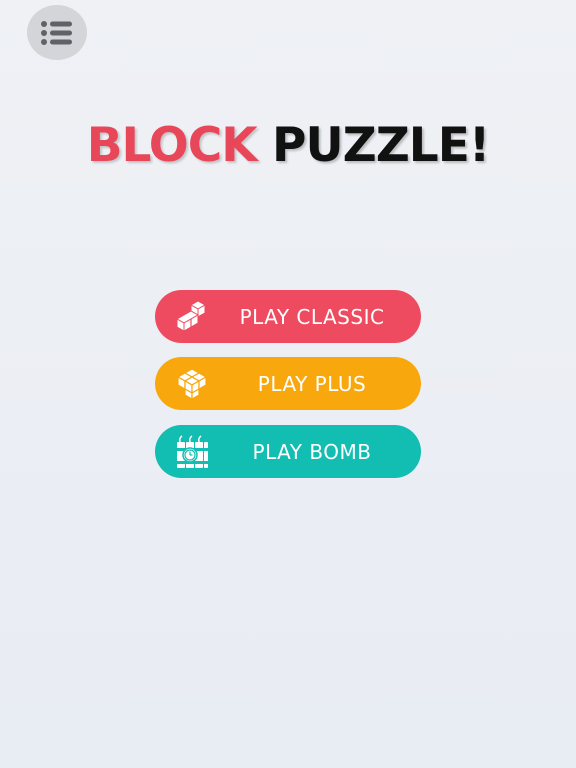 This screenshot has height=768, width=576. I want to click on play-bomb-button: PLAY BOMB, so click(288, 451).